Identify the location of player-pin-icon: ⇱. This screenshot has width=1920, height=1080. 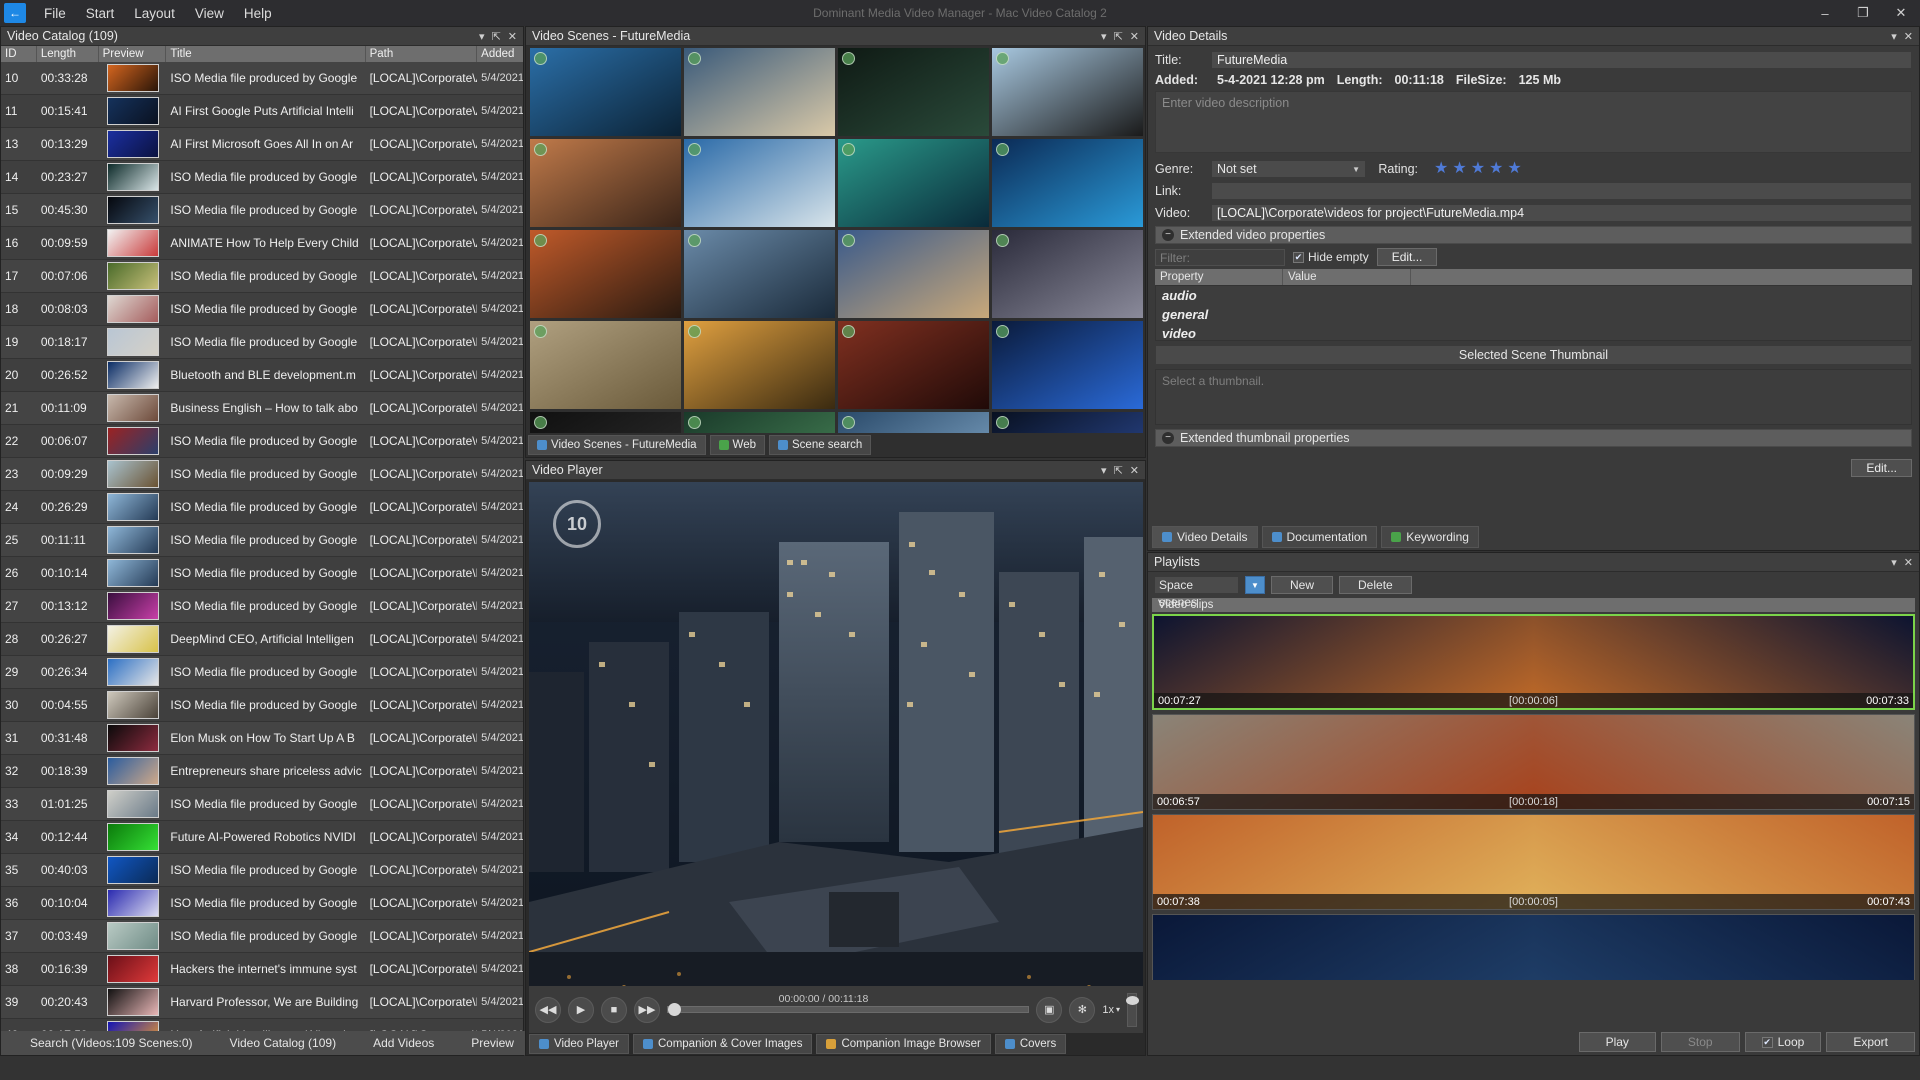
(1118, 470).